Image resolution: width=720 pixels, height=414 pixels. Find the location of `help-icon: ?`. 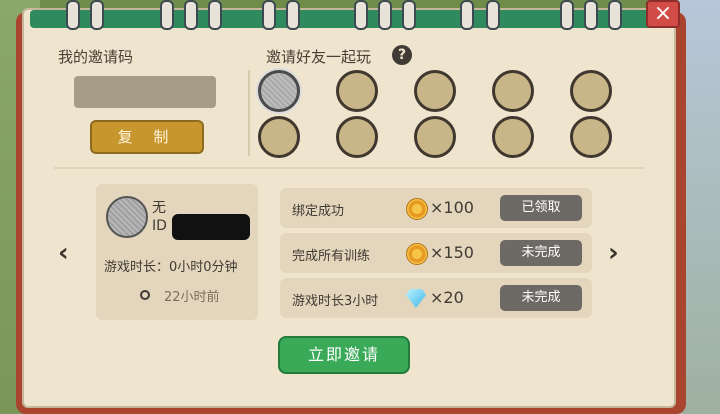

help-icon: ? is located at coordinates (402, 55).